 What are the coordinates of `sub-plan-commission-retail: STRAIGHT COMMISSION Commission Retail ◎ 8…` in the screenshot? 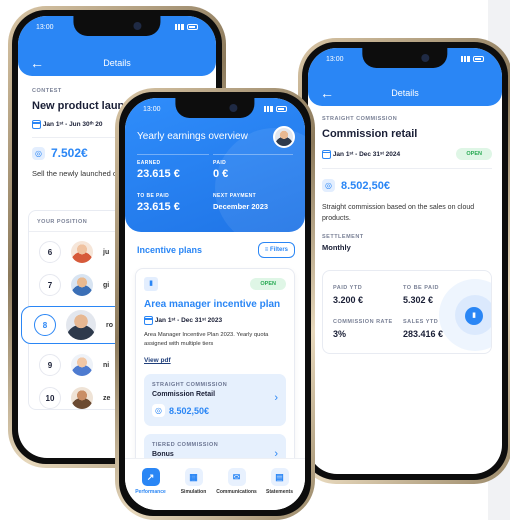 It's located at (215, 400).